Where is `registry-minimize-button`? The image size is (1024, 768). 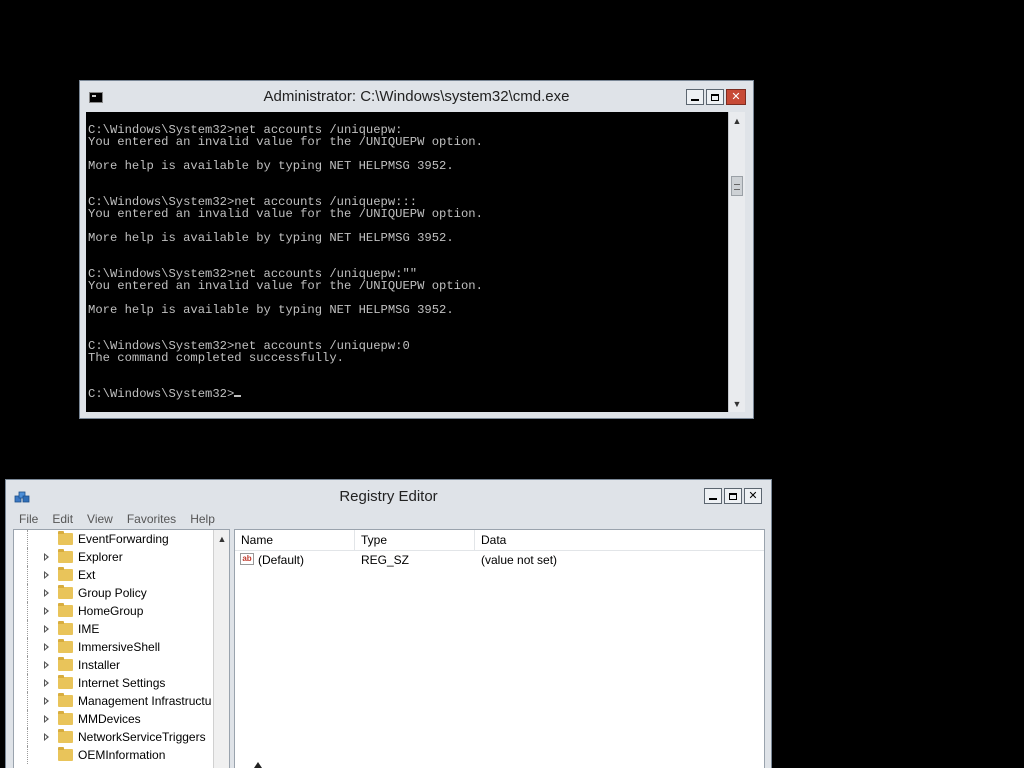 registry-minimize-button is located at coordinates (713, 496).